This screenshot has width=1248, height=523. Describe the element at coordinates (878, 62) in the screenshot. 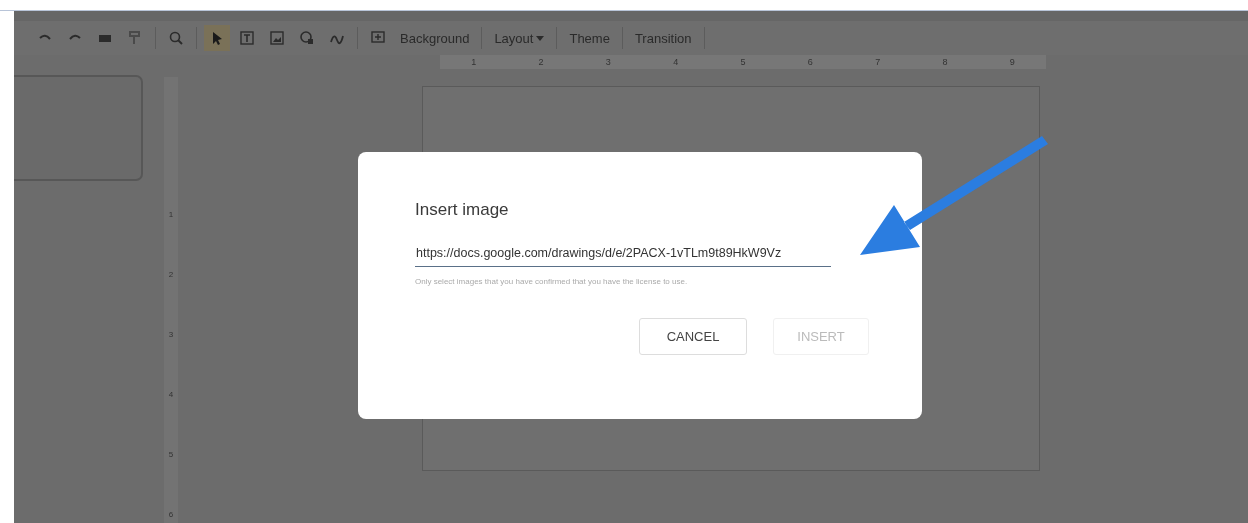

I see `ruler-number: 7` at that location.